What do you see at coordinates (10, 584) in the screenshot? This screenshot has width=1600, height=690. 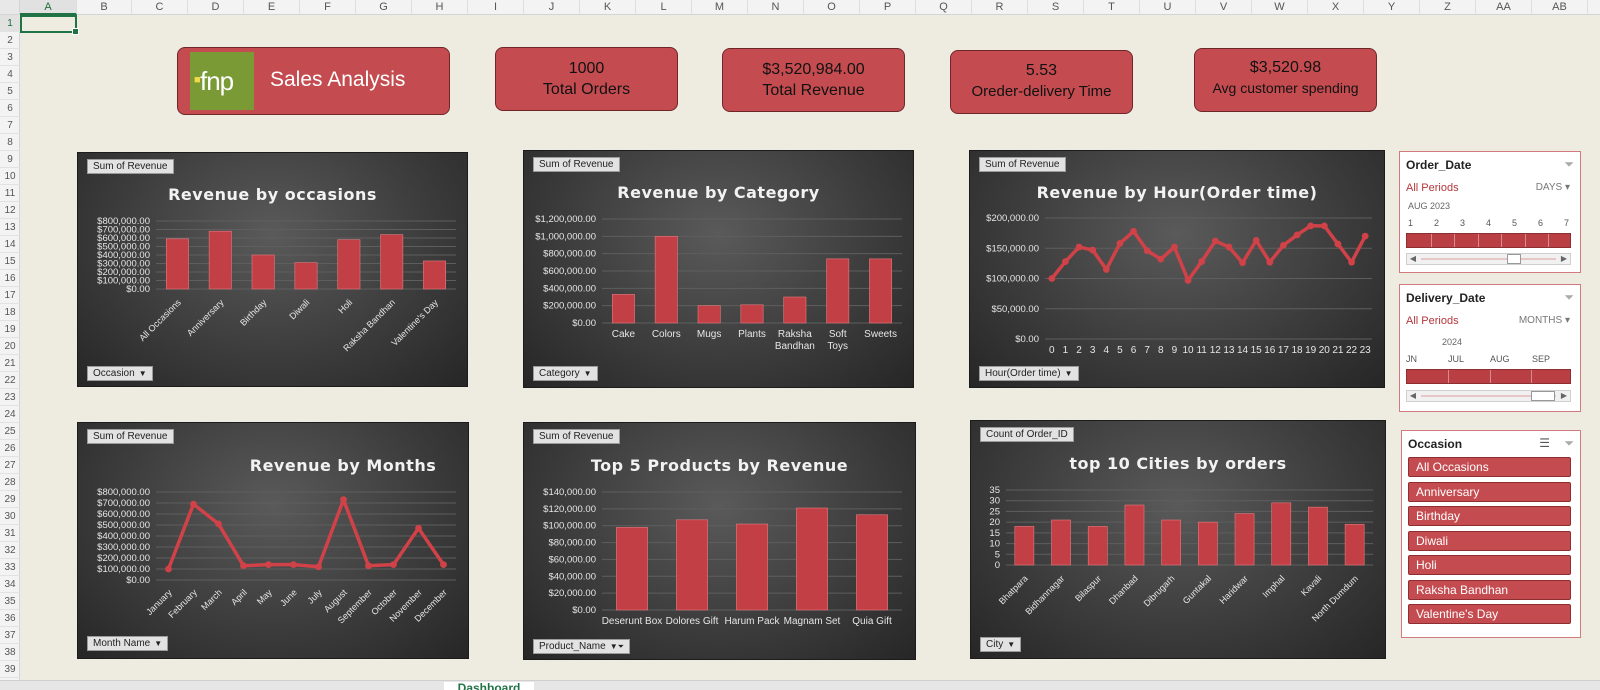 I see `row-header-34: 34` at bounding box center [10, 584].